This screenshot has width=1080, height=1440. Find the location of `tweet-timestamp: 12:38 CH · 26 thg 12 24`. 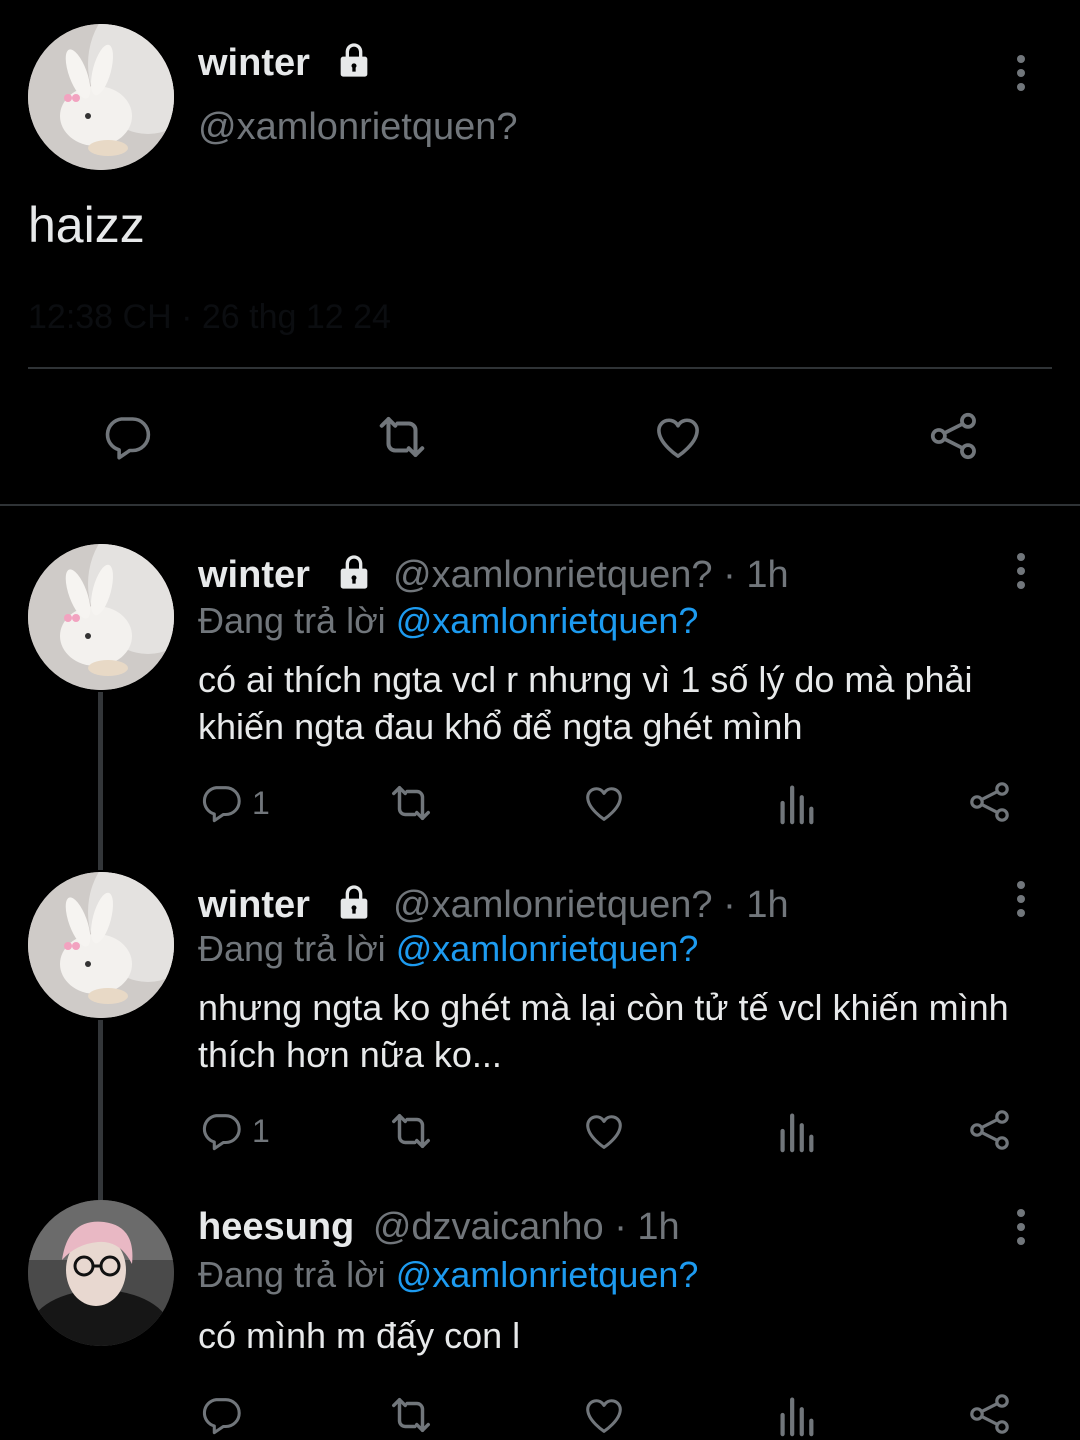

tweet-timestamp: 12:38 CH · 26 thg 12 24 is located at coordinates (209, 317).